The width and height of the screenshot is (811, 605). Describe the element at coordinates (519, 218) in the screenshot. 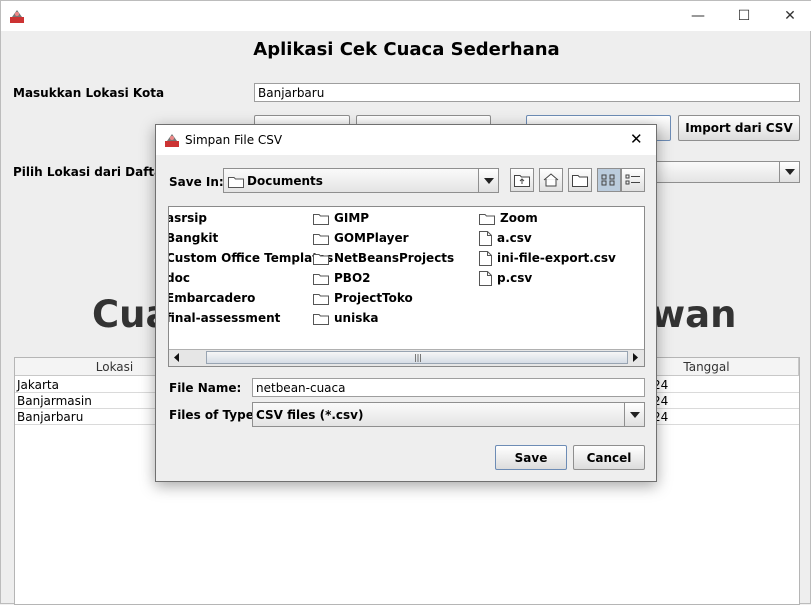

I see `file-name: Zoom` at that location.